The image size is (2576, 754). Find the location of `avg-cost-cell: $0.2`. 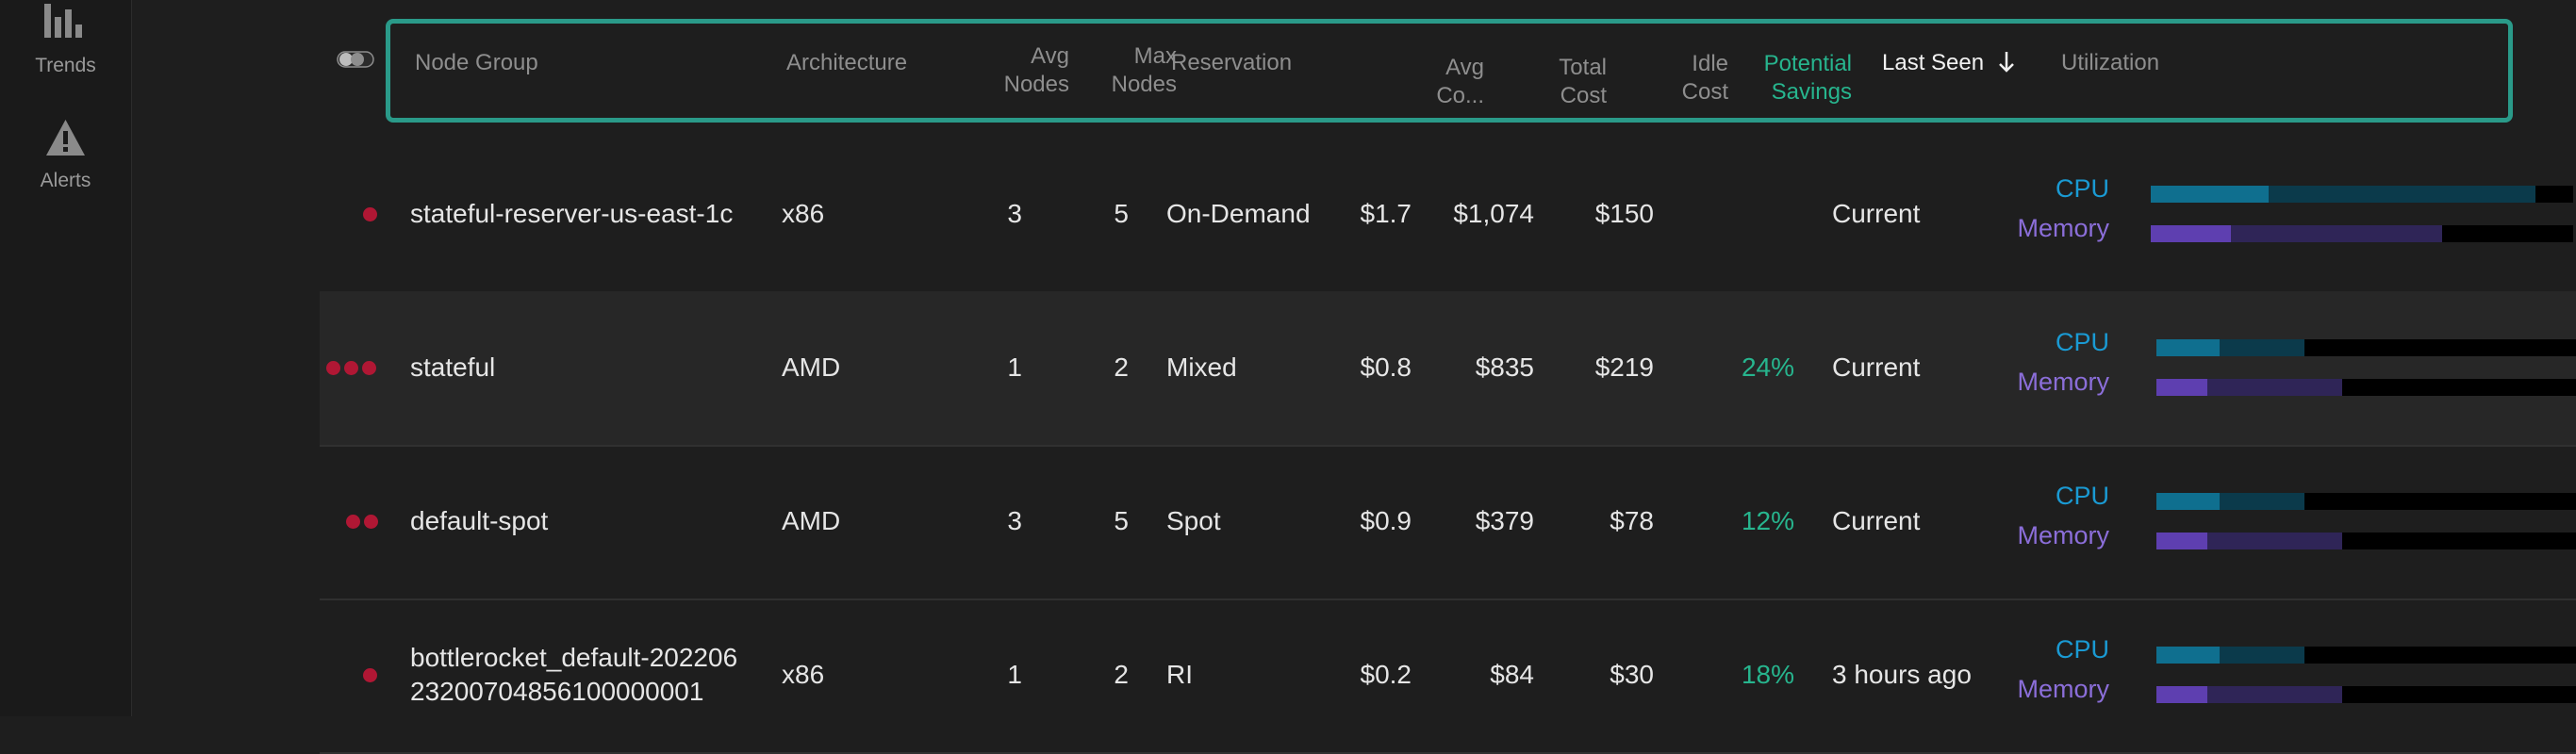

avg-cost-cell: $0.2 is located at coordinates (1386, 674).